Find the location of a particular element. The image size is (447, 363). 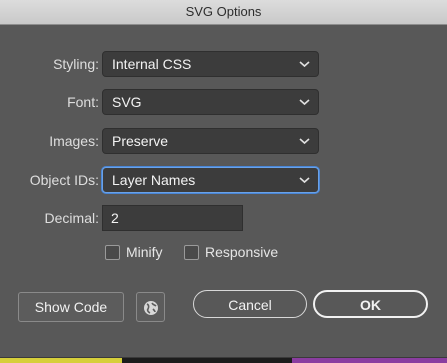

styling-row: Styling: Internal CSS is located at coordinates (223, 64).